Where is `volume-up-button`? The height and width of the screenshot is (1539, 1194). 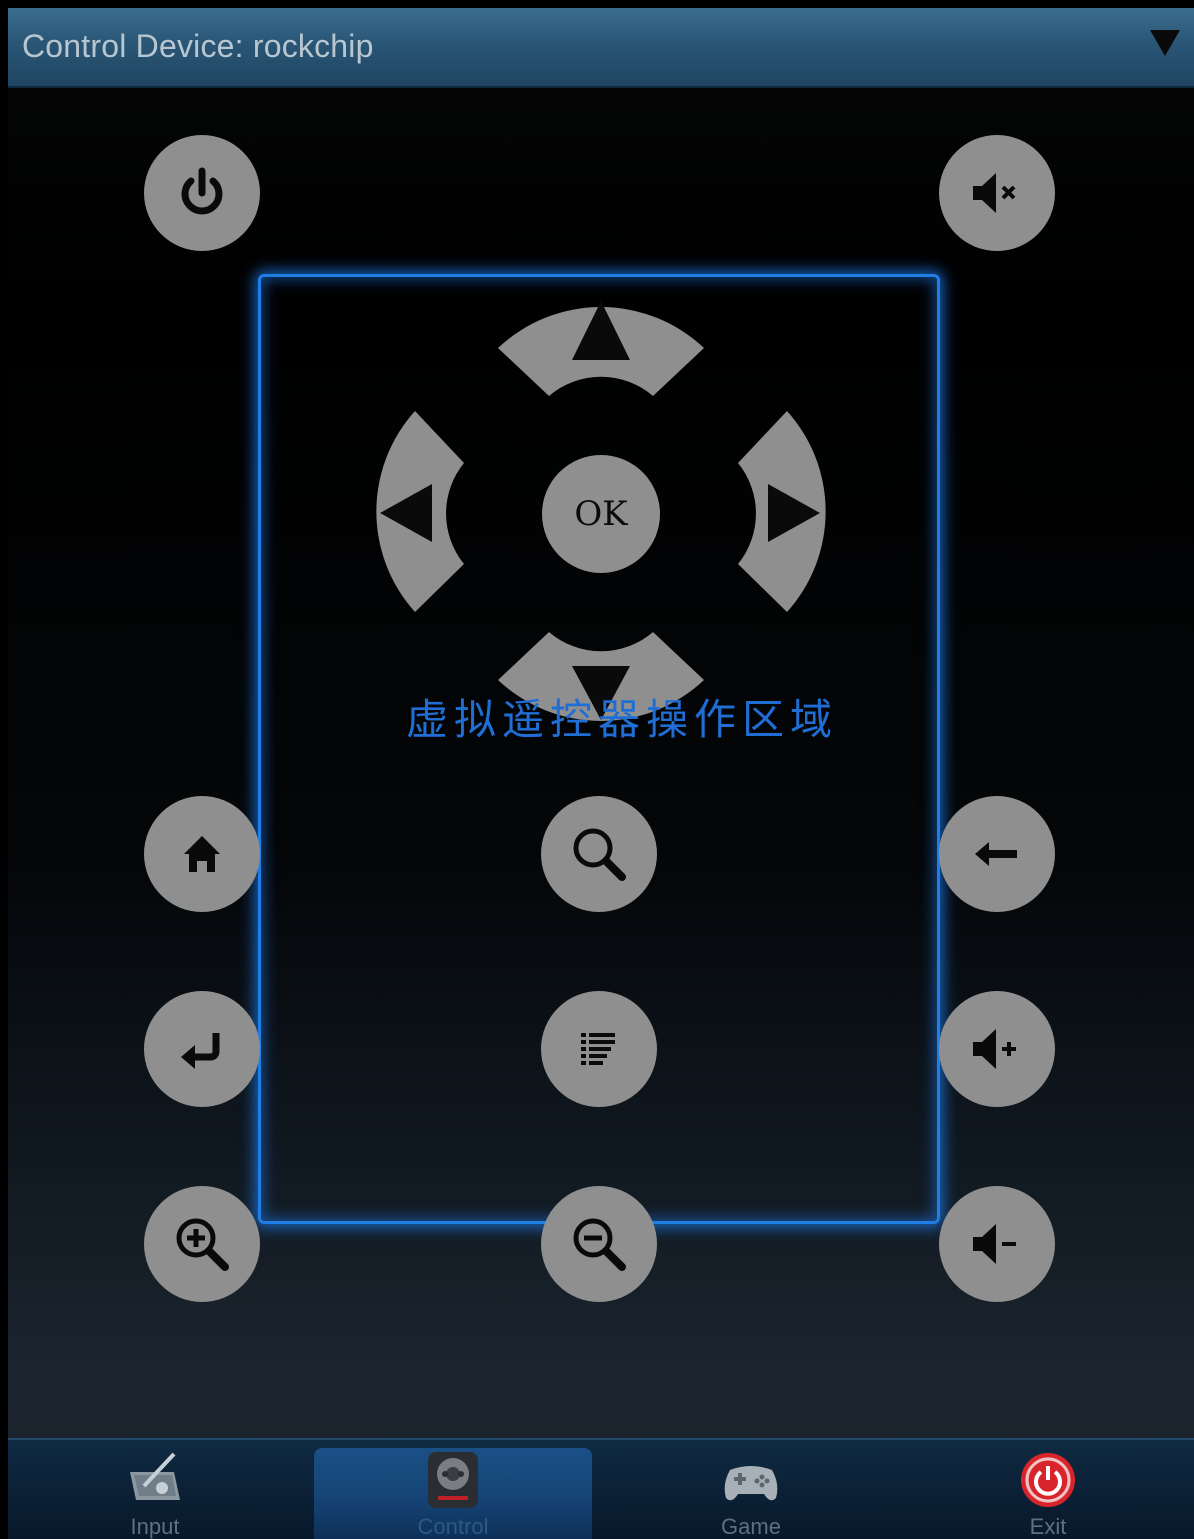 volume-up-button is located at coordinates (997, 1049).